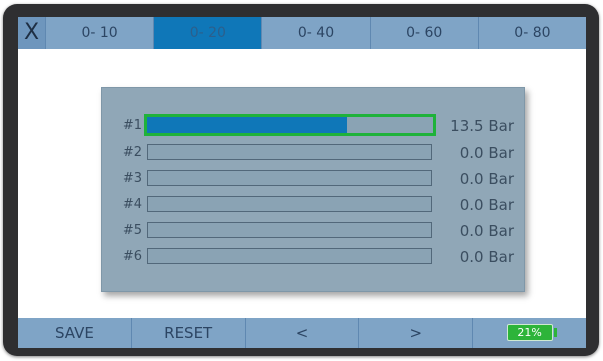  I want to click on channel-bar-fill, so click(247, 125).